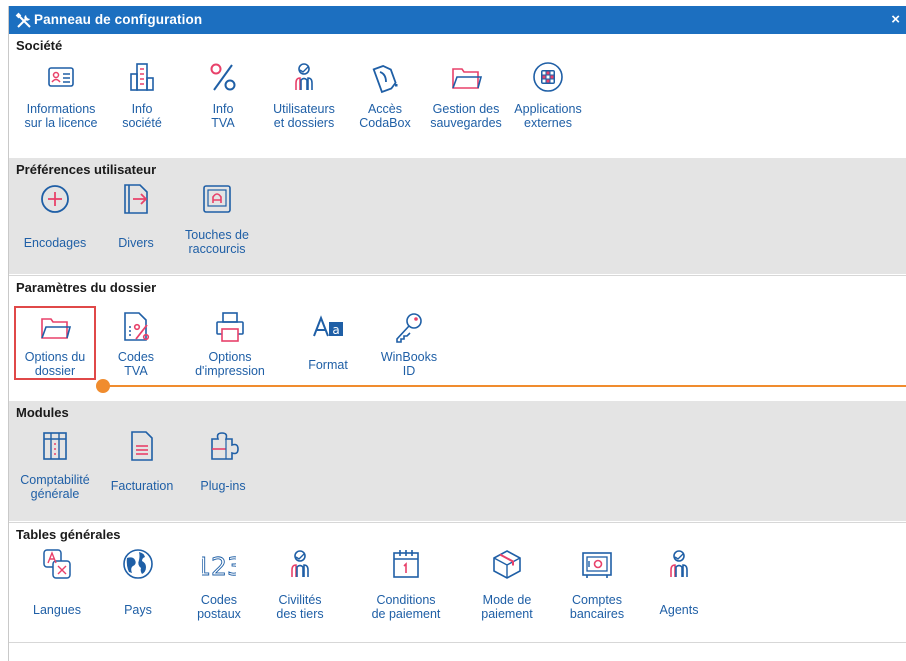 The width and height of the screenshot is (906, 661). Describe the element at coordinates (55, 222) in the screenshot. I see `item-encodages: Encodages` at that location.